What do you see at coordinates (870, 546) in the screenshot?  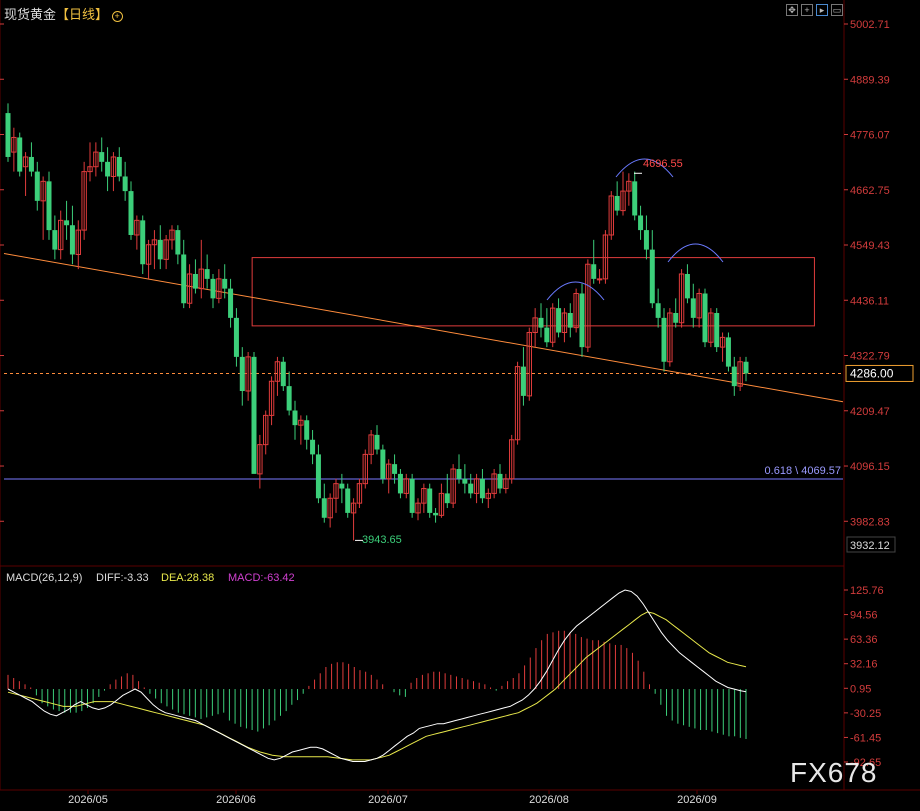 I see `min-price-label: 3932.12` at bounding box center [870, 546].